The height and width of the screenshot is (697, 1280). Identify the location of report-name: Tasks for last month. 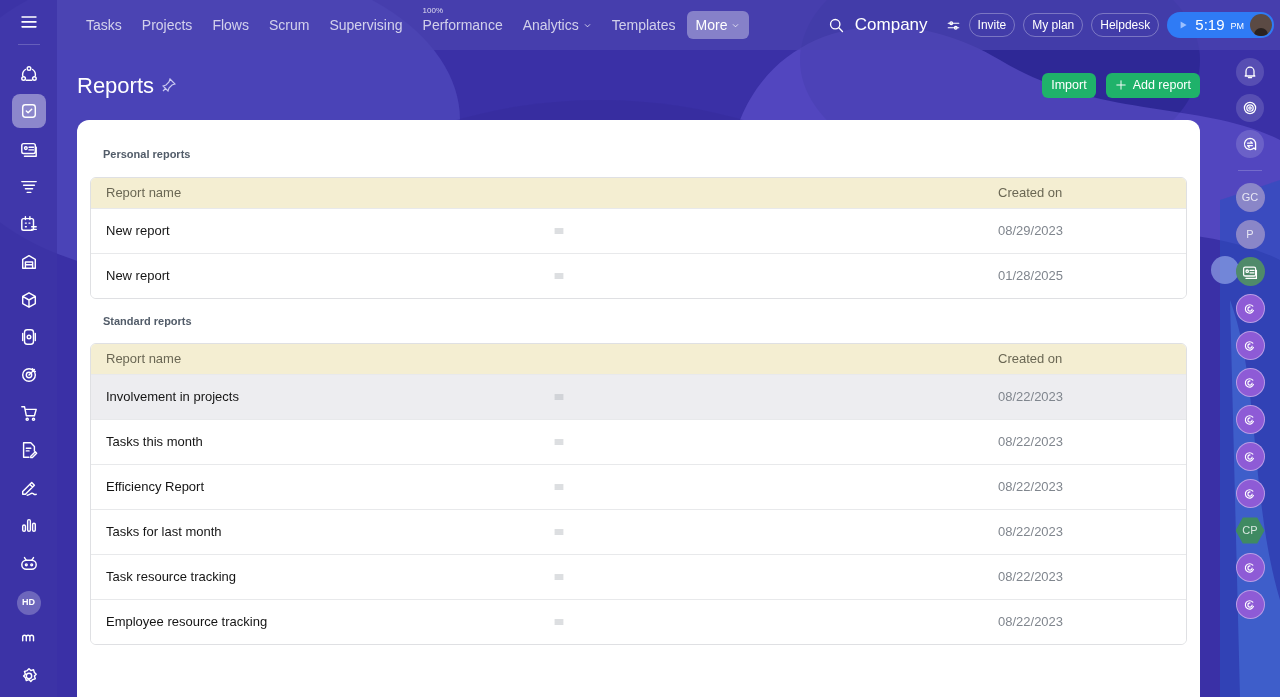
(330, 532).